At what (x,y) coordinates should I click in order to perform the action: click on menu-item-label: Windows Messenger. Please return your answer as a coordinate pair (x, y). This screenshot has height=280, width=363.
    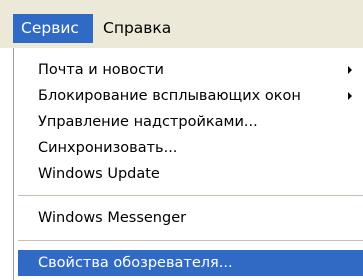
    Looking at the image, I should click on (112, 218).